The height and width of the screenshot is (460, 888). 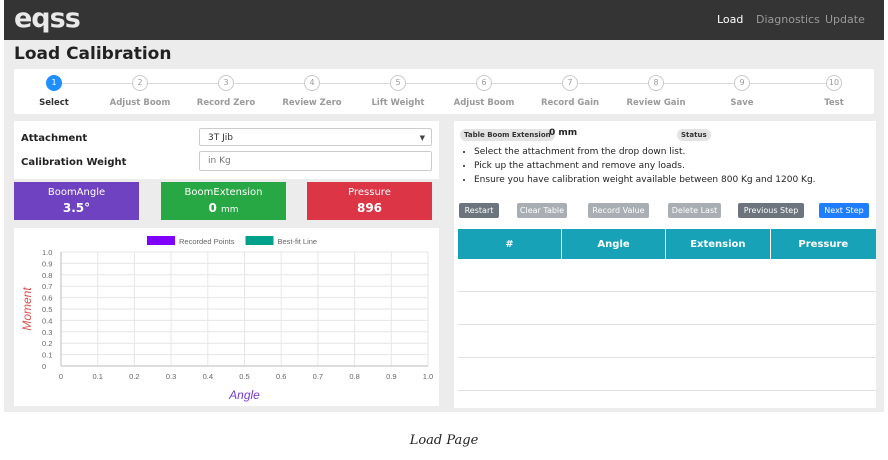 What do you see at coordinates (398, 91) in the screenshot?
I see `step-5: 5 Lift Weight` at bounding box center [398, 91].